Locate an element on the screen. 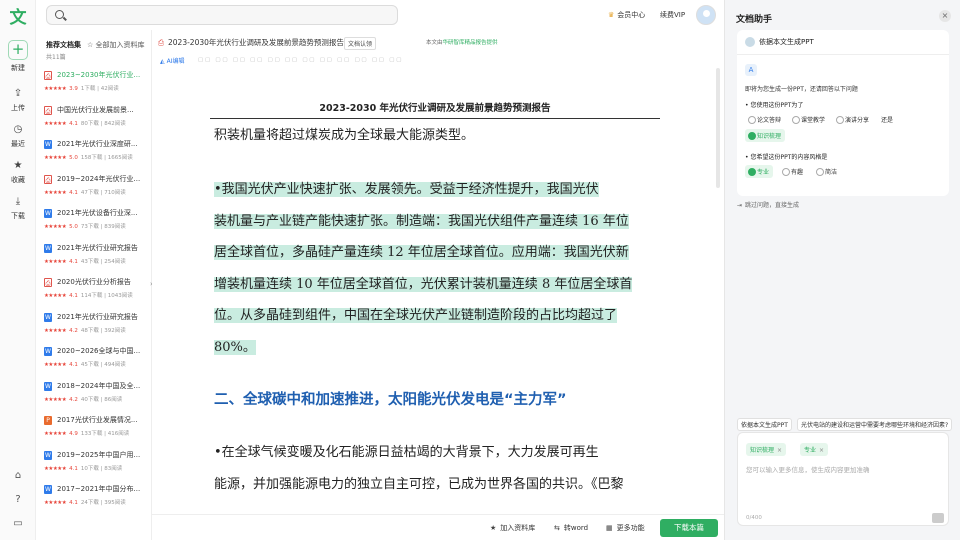 The height and width of the screenshot is (540, 960). more-label: 更多功能 is located at coordinates (630, 528).